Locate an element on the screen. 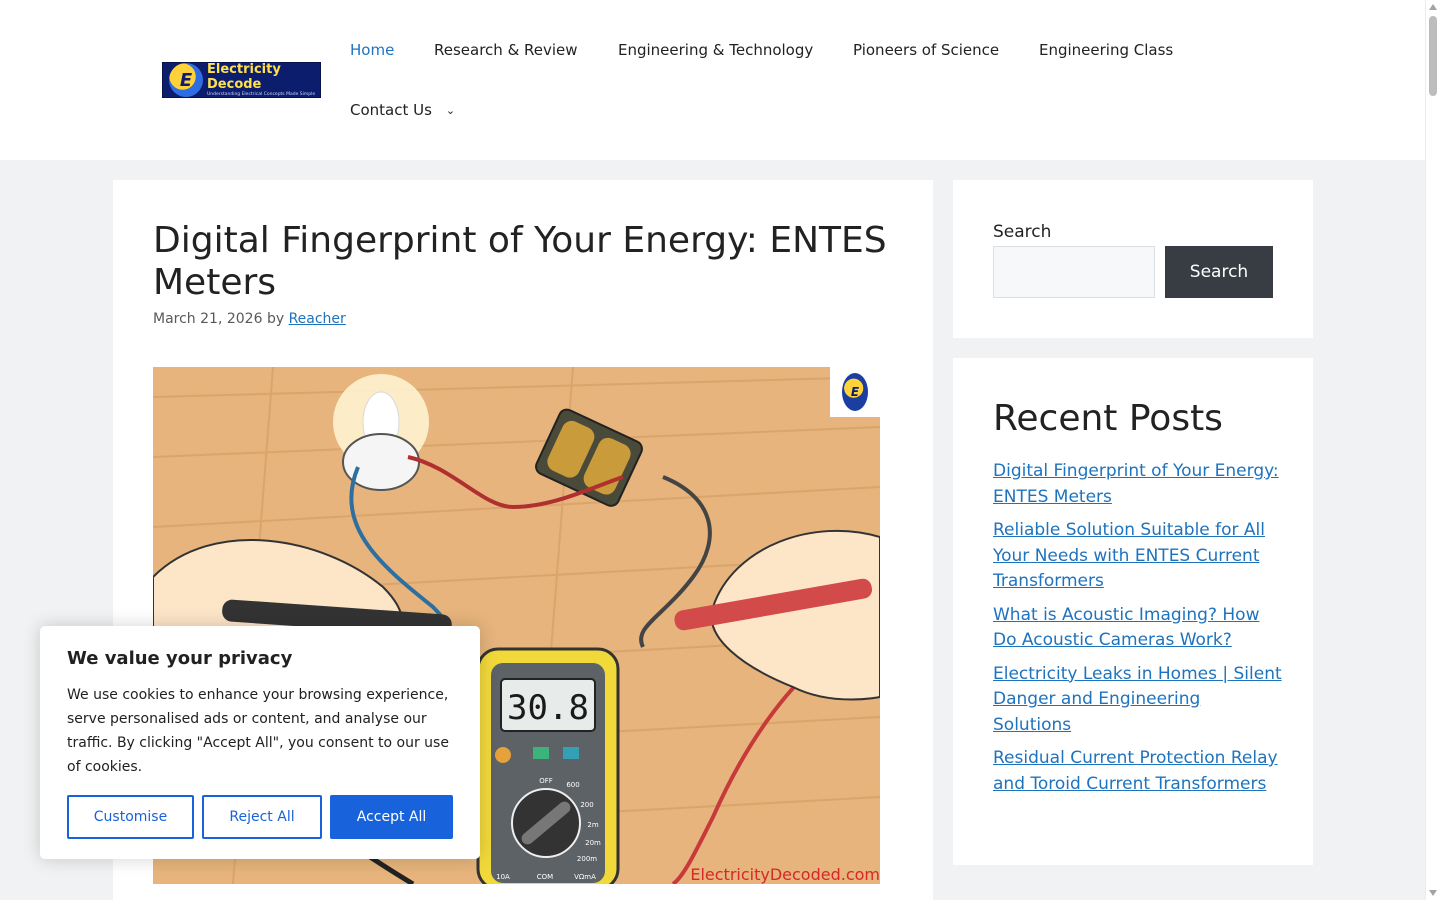 Image resolution: width=1440 pixels, height=900 pixels. nav-item-engineering-technology: Engineering & Technology is located at coordinates (715, 50).